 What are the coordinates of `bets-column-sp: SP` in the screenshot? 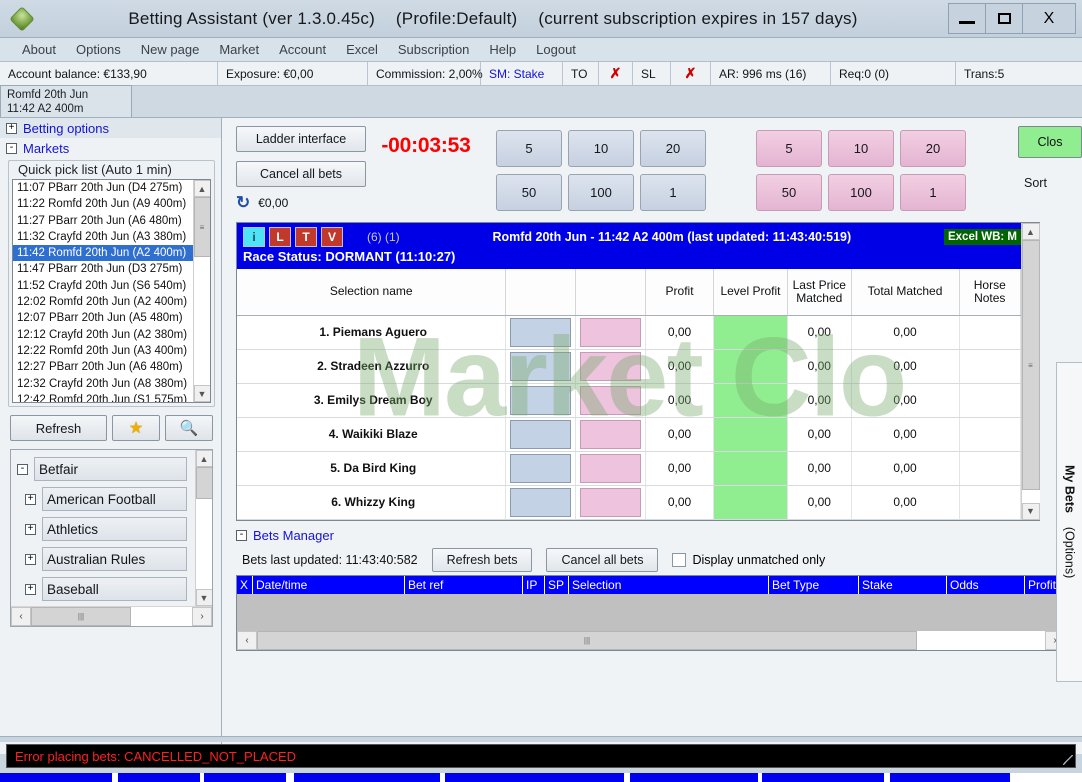 It's located at (557, 584).